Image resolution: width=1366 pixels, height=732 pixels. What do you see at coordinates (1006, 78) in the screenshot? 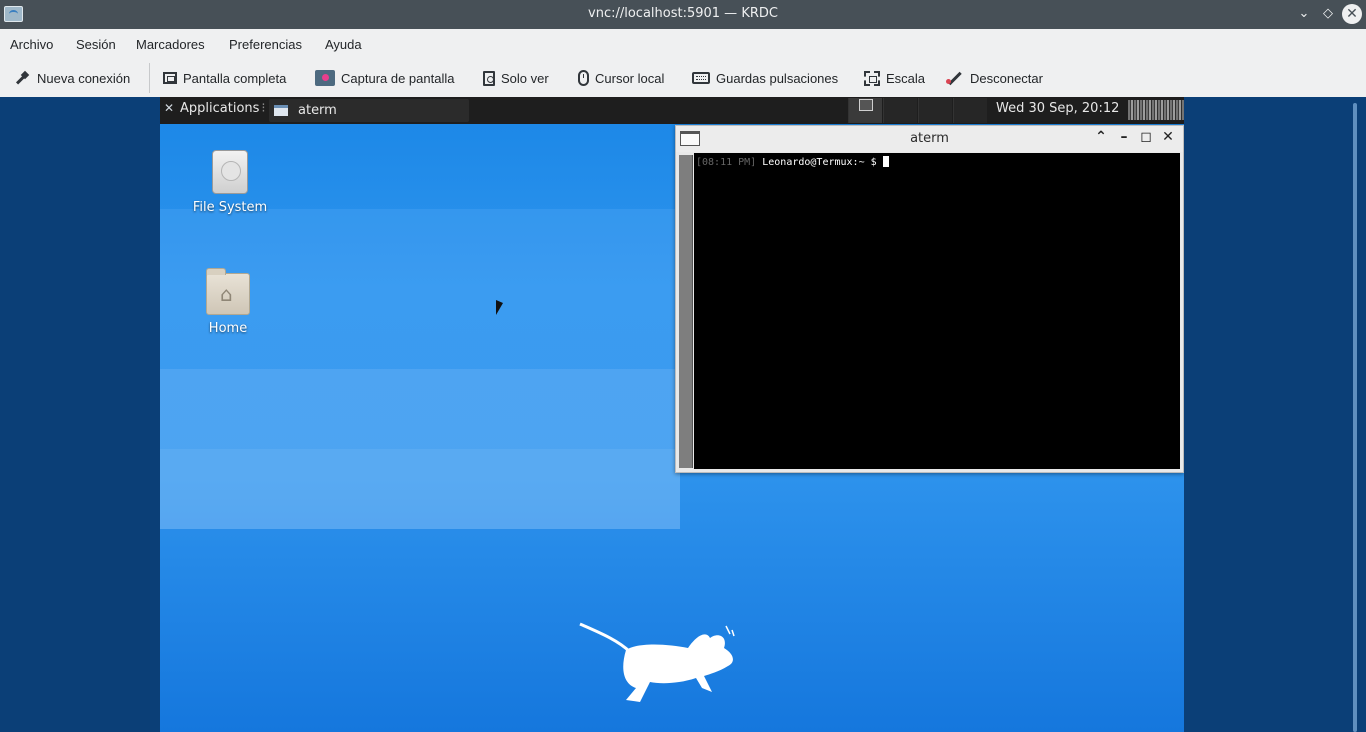
I see `disconnect-label: Desconectar` at bounding box center [1006, 78].